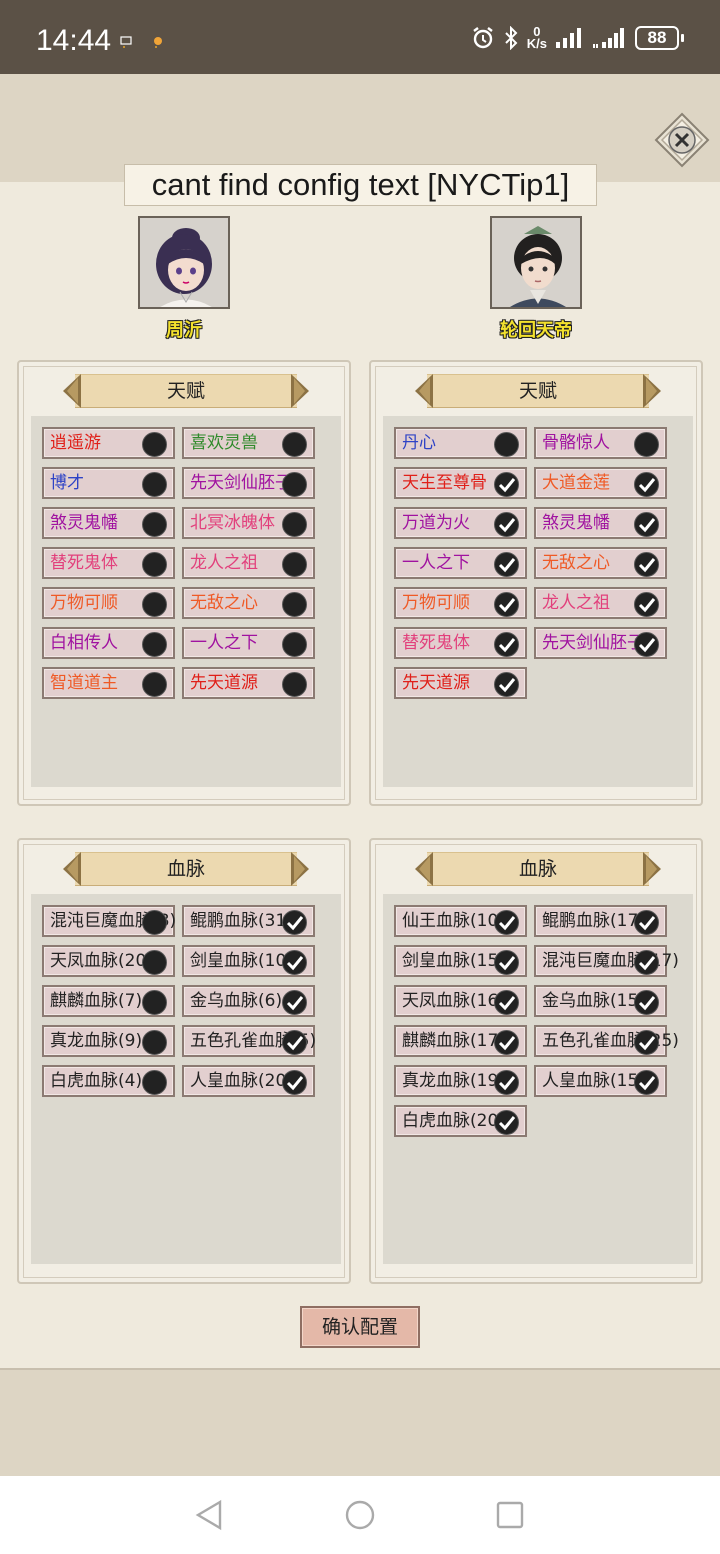 The image size is (720, 1554). Describe the element at coordinates (600, 483) in the screenshot. I see `chip-option: 大道金莲` at that location.